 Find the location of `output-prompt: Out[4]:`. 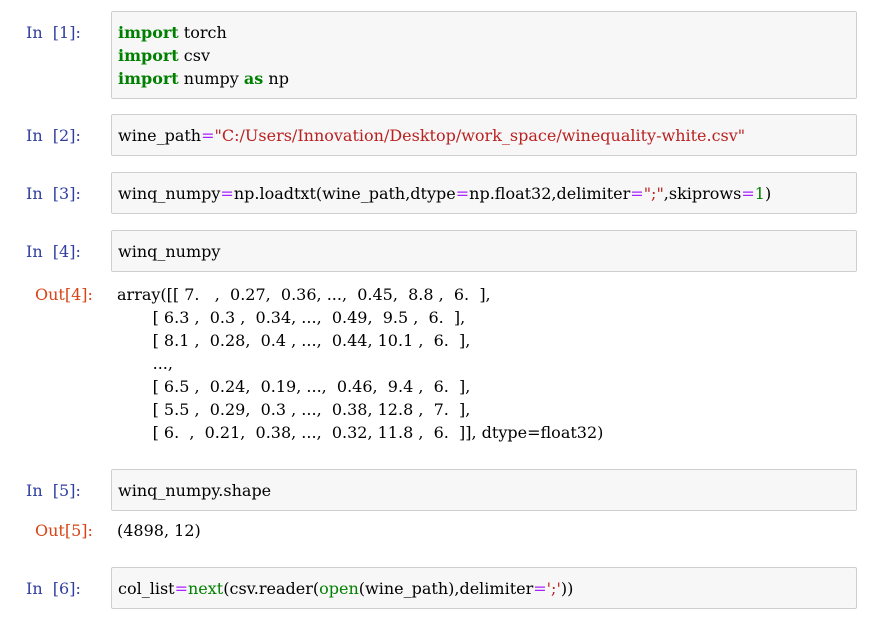

output-prompt: Out[4]: is located at coordinates (64, 294).